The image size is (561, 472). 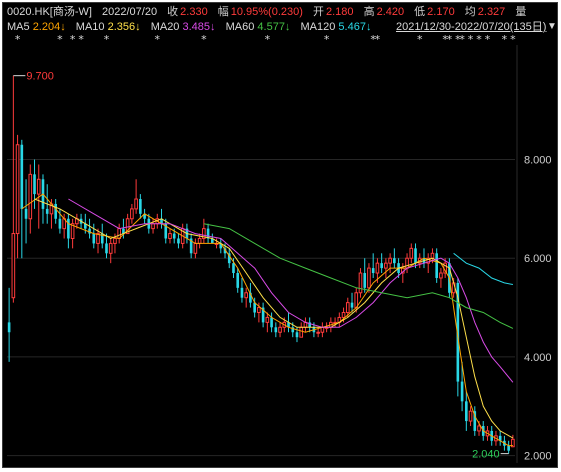 I want to click on high-annotation-label: 9.700, so click(x=40, y=77).